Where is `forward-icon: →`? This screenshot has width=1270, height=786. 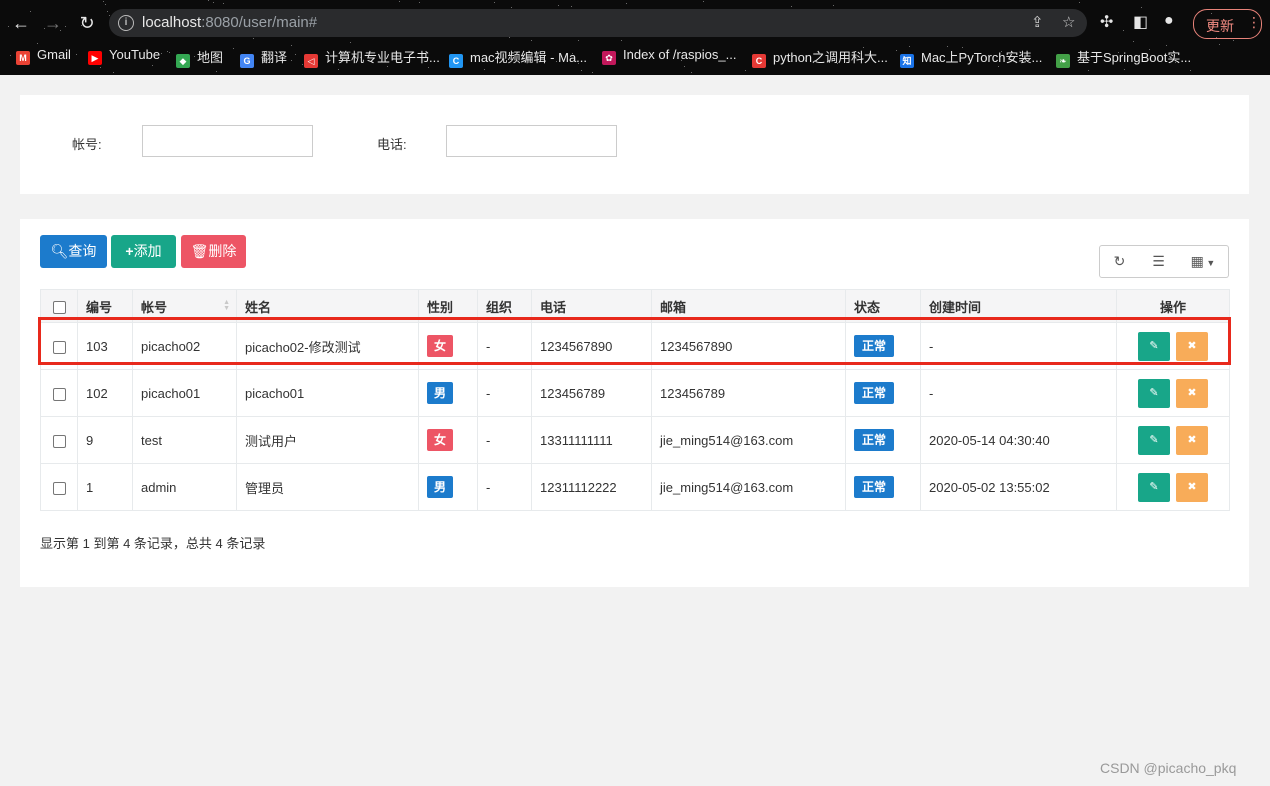 forward-icon: → is located at coordinates (53, 23).